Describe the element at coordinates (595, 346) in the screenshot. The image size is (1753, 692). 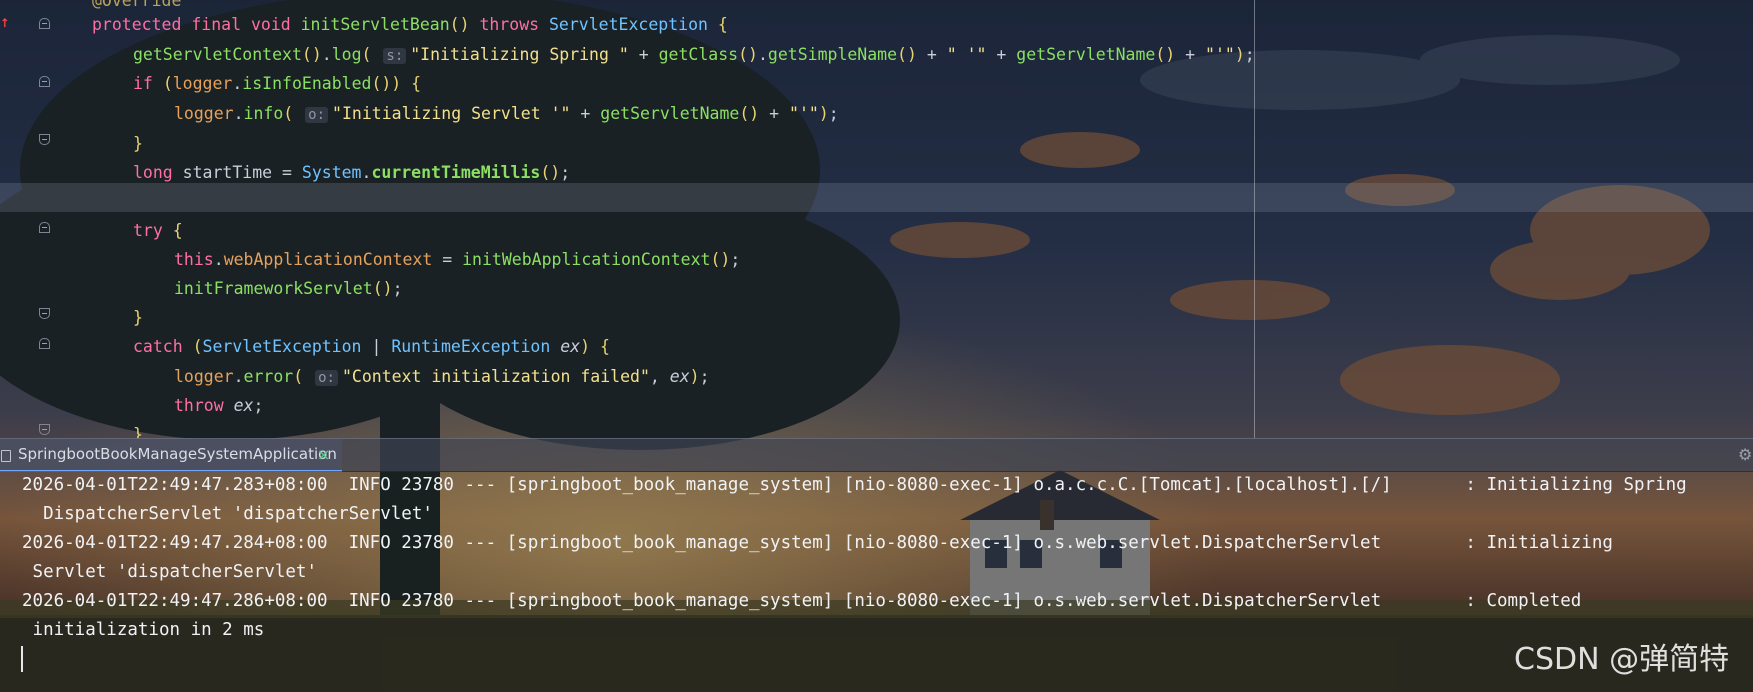
I see `code-token: ) {` at that location.